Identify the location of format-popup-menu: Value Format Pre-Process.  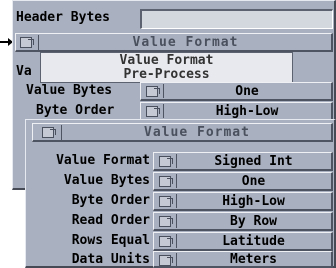
(166, 67).